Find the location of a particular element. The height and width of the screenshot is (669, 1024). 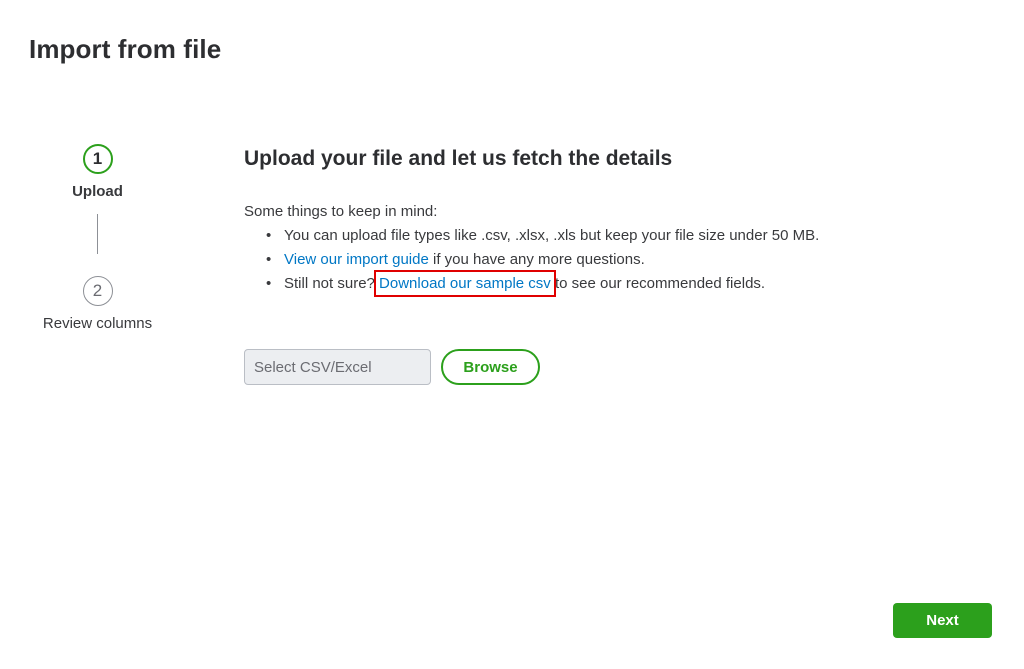

tip-import-guide-text: if you have any more questions. is located at coordinates (536, 259).